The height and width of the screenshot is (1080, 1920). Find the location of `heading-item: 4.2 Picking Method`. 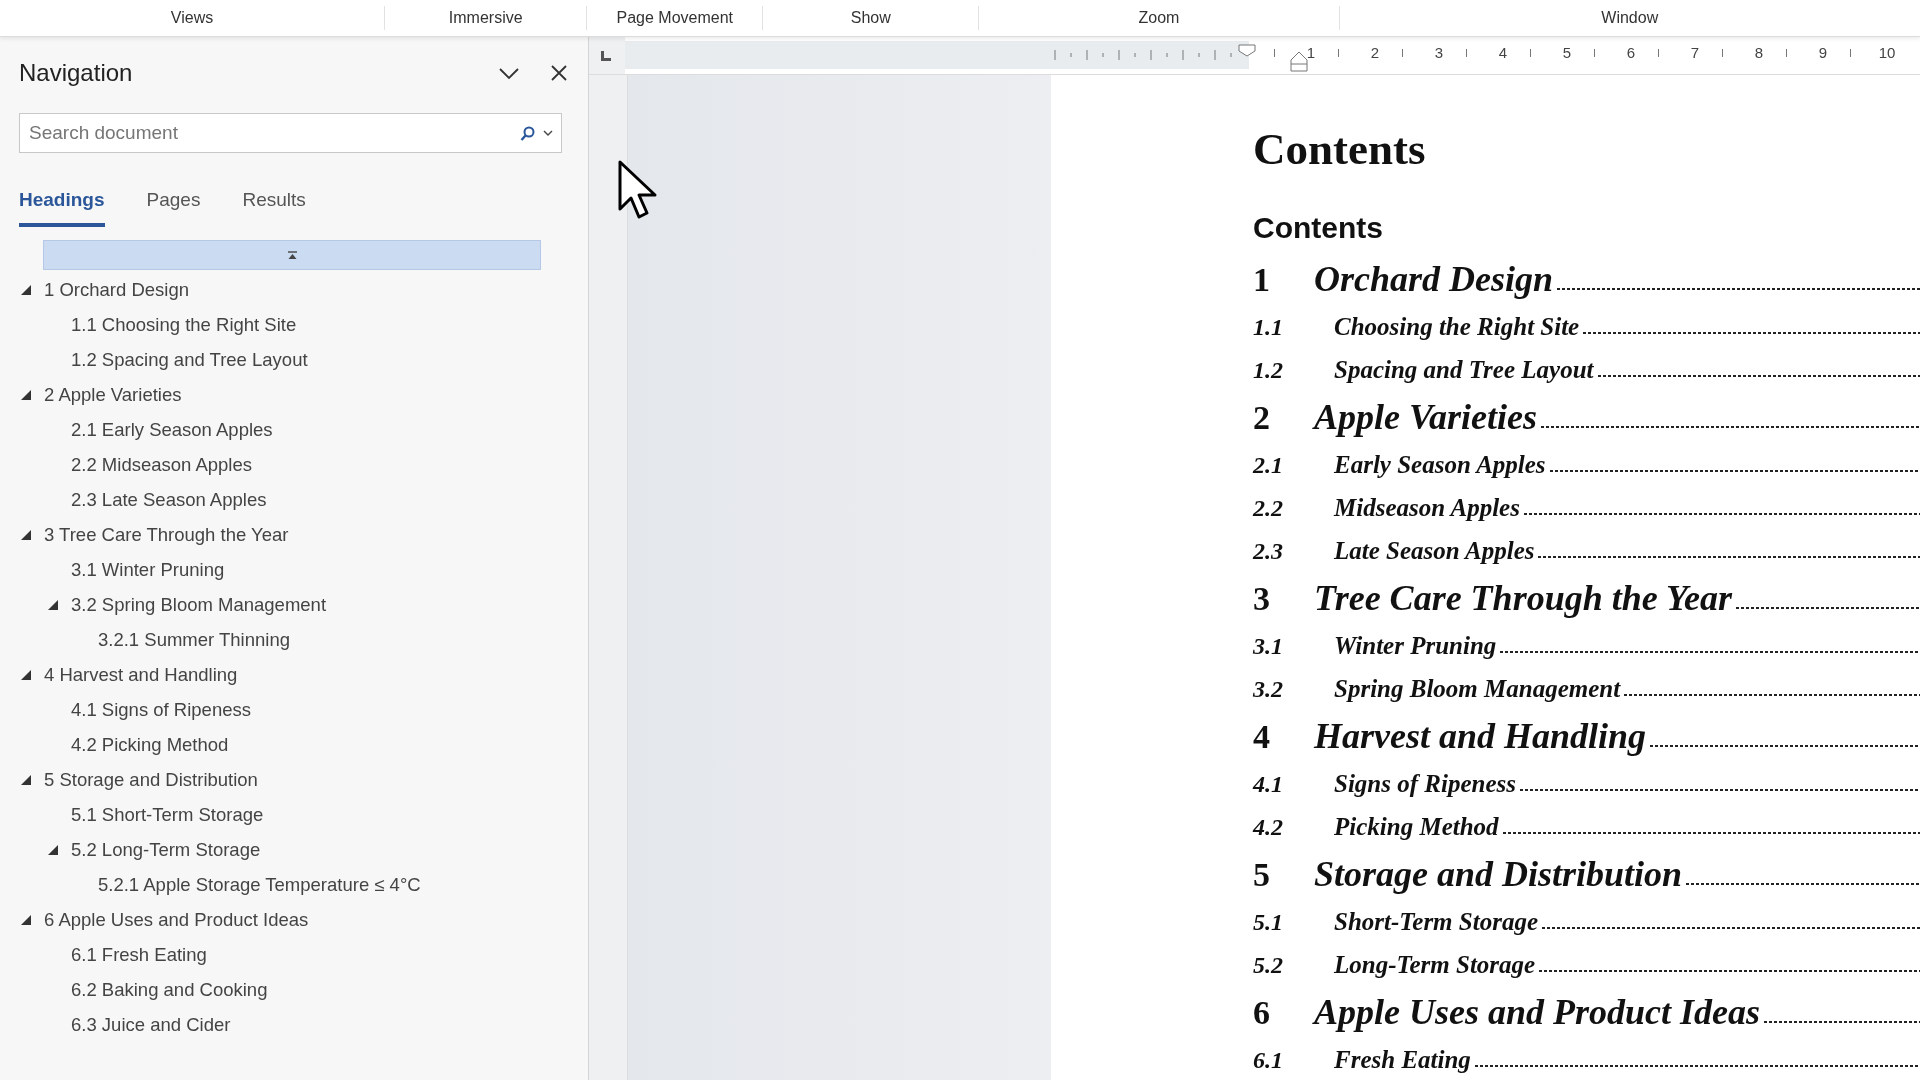

heading-item: 4.2 Picking Method is located at coordinates (150, 744).